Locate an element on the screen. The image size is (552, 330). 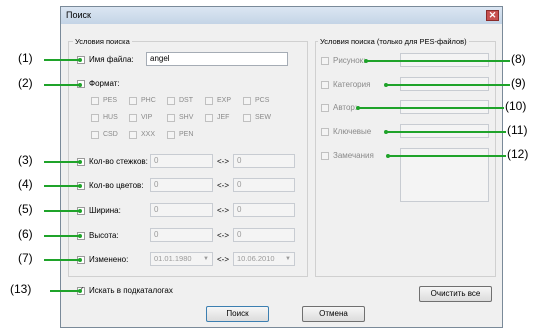
picture-label: Рисунок: is located at coordinates (349, 60).